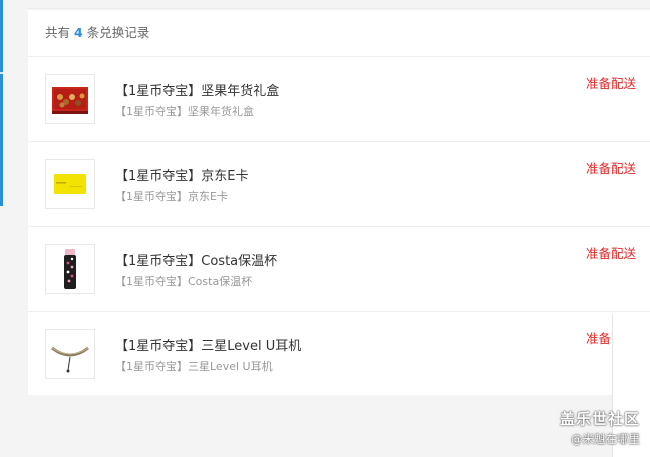 This screenshot has height=457, width=650. I want to click on thermos-cup-icon, so click(70, 269).